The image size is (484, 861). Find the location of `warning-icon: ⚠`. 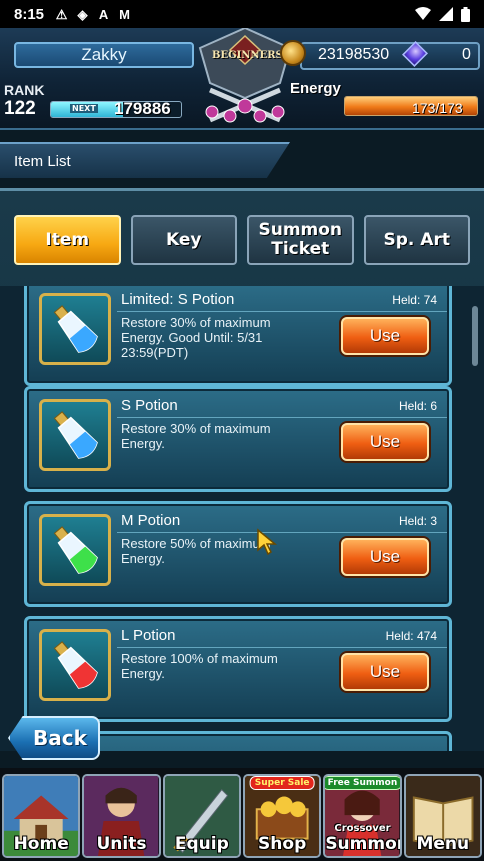

warning-icon: ⚠ is located at coordinates (61, 14).